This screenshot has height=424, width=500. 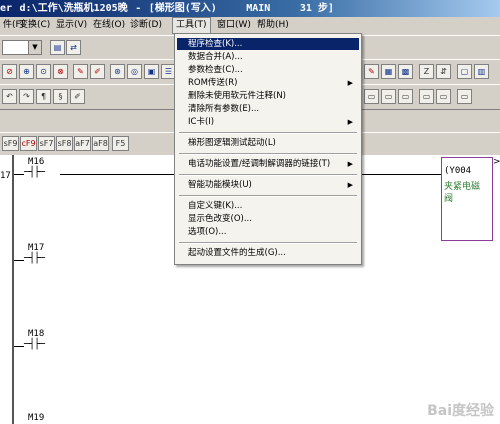 What do you see at coordinates (36, 248) in the screenshot?
I see `contact-label-m17: M17` at bounding box center [36, 248].